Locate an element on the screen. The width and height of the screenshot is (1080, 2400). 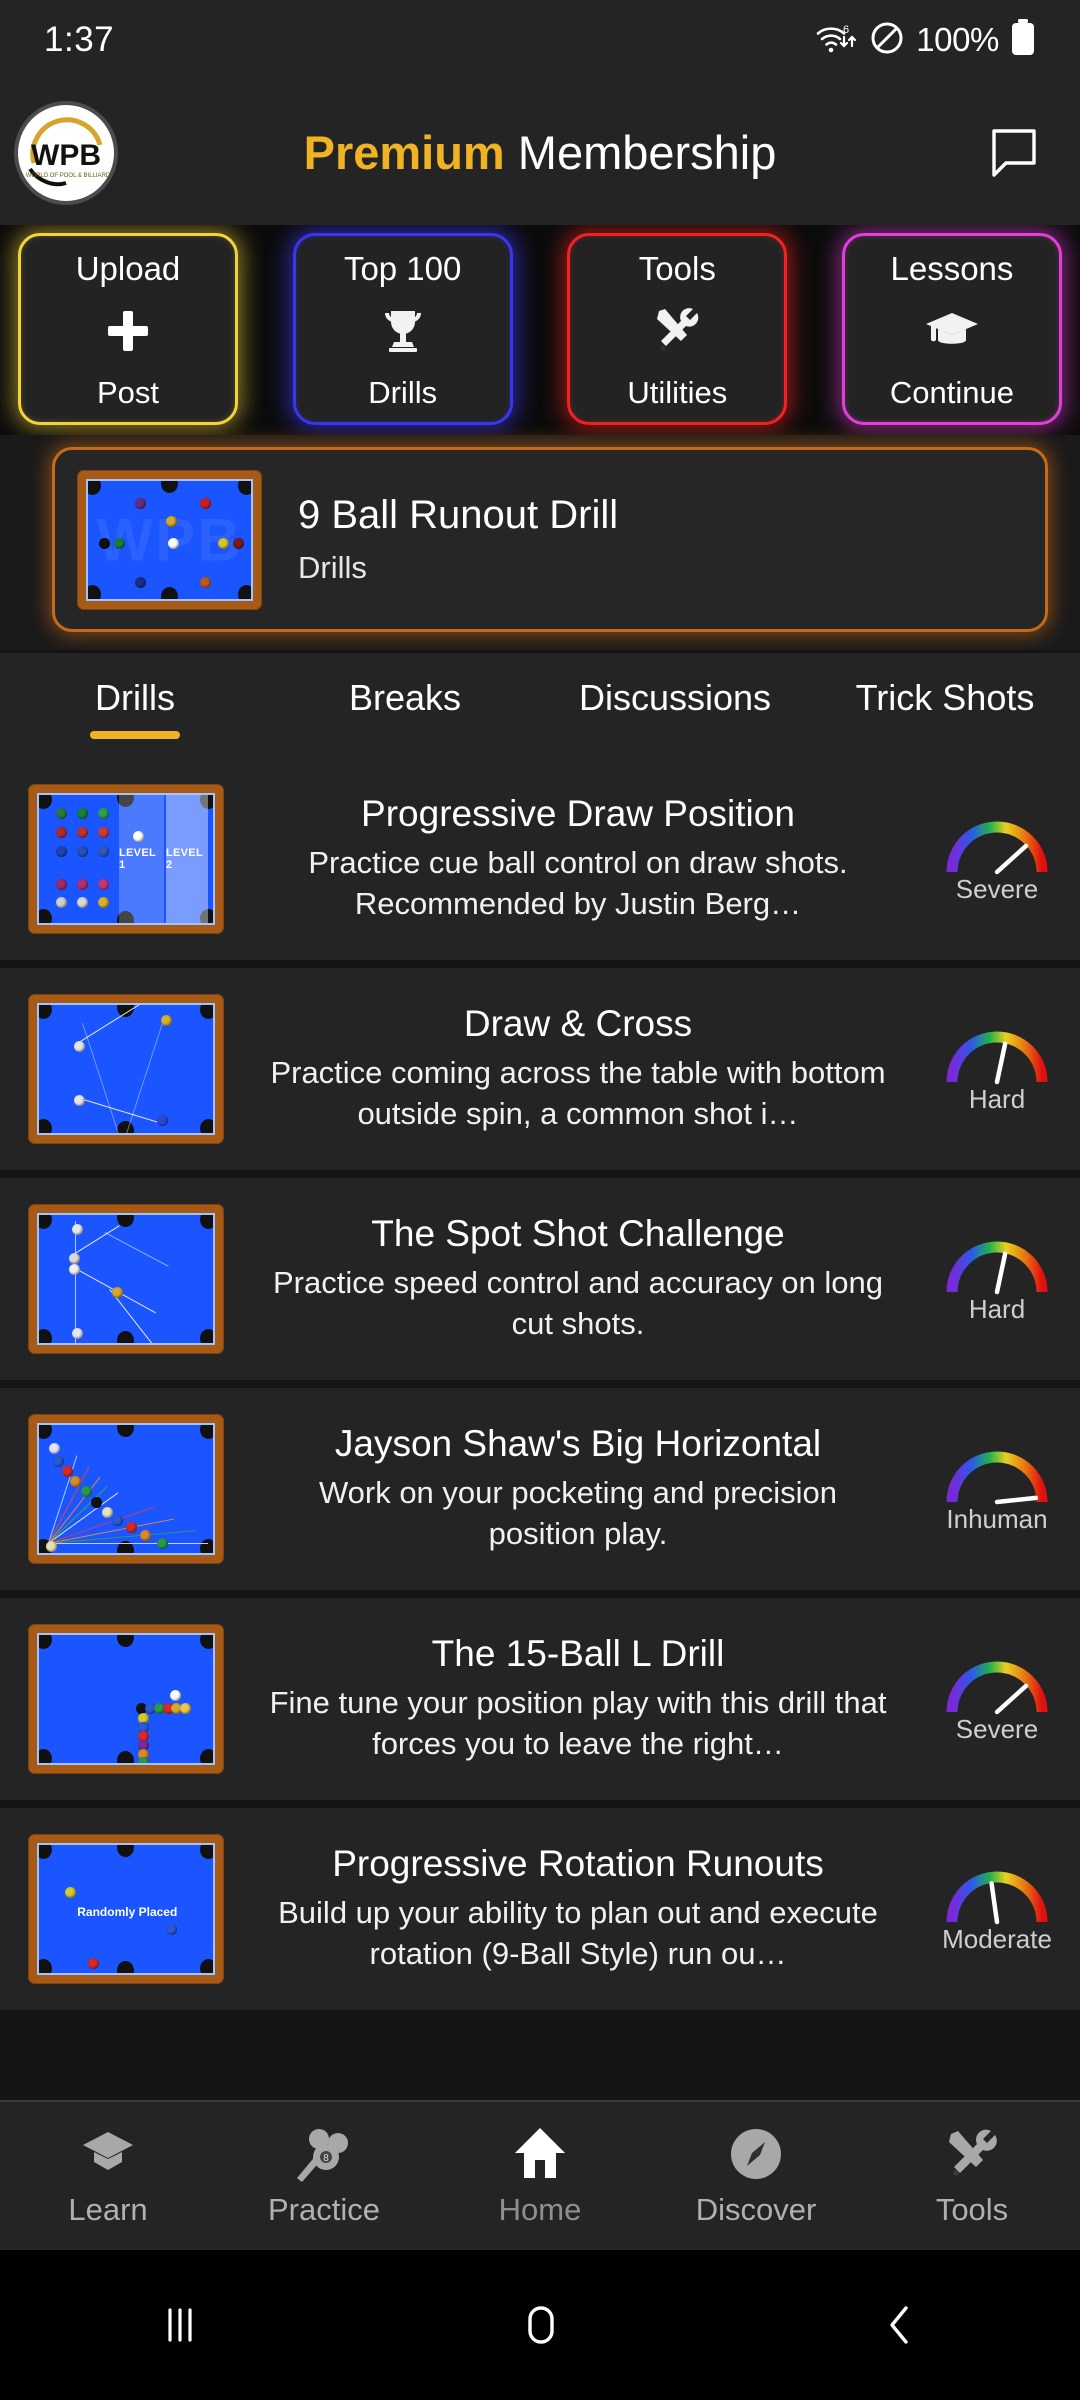
quick-action-subtitle: Utilities is located at coordinates (677, 392).